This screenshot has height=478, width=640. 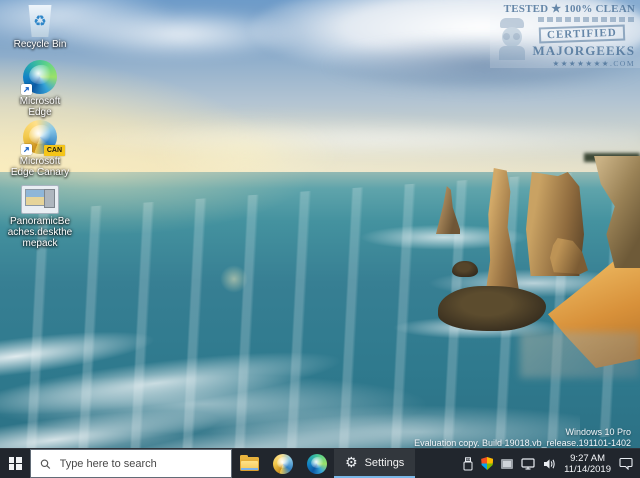 I want to click on settings-button-label: Settings, so click(x=384, y=462).